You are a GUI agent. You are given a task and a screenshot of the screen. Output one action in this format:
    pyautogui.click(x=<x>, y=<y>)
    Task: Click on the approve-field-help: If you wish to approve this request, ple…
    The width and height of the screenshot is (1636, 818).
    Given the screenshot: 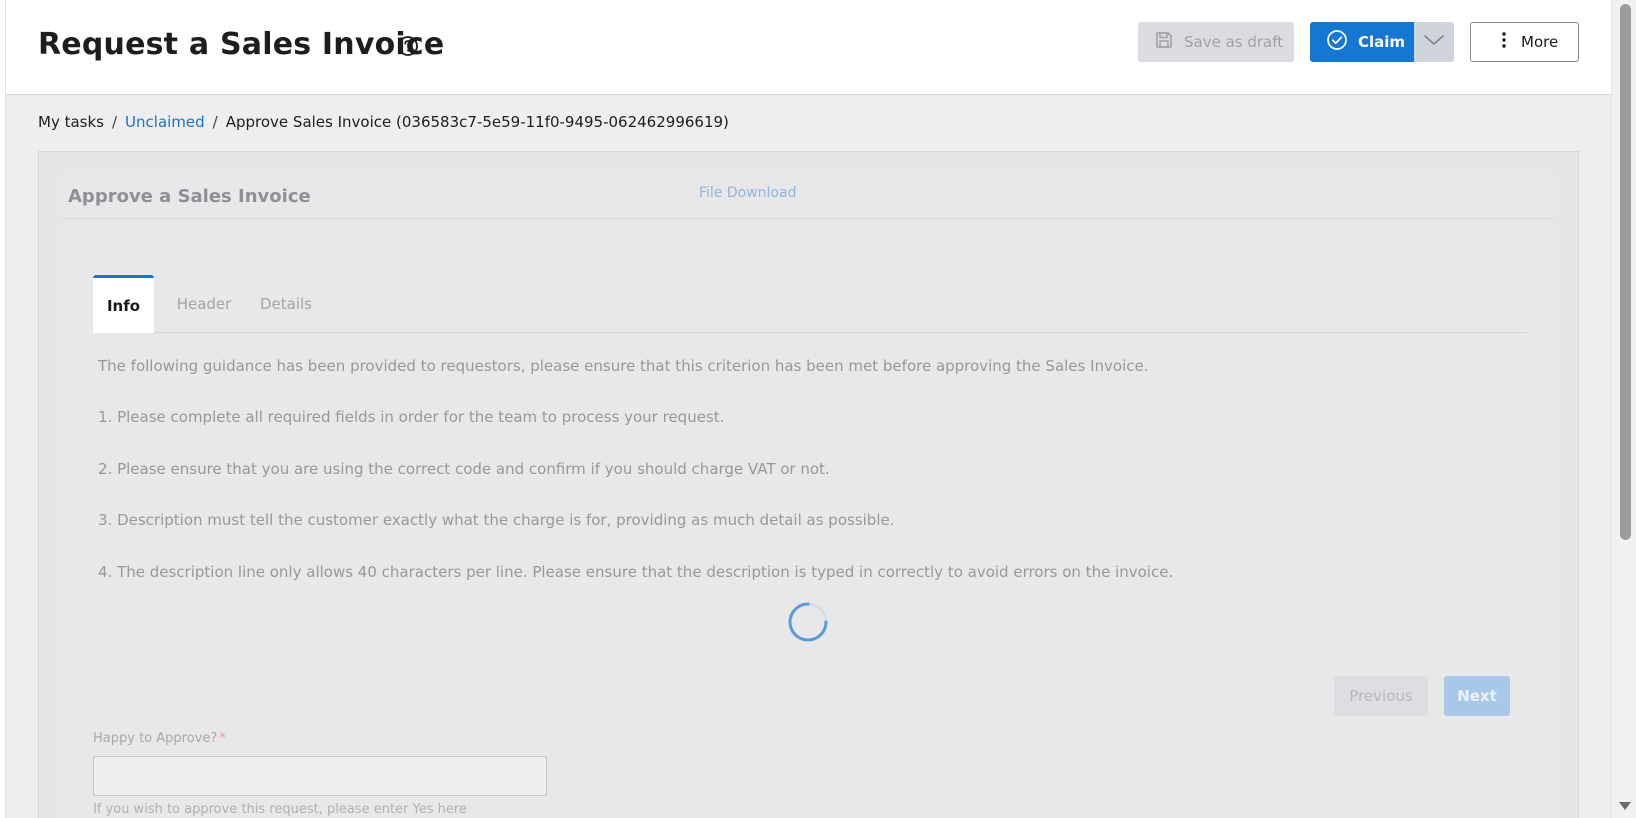 What is the action you would take?
    pyautogui.click(x=280, y=809)
    